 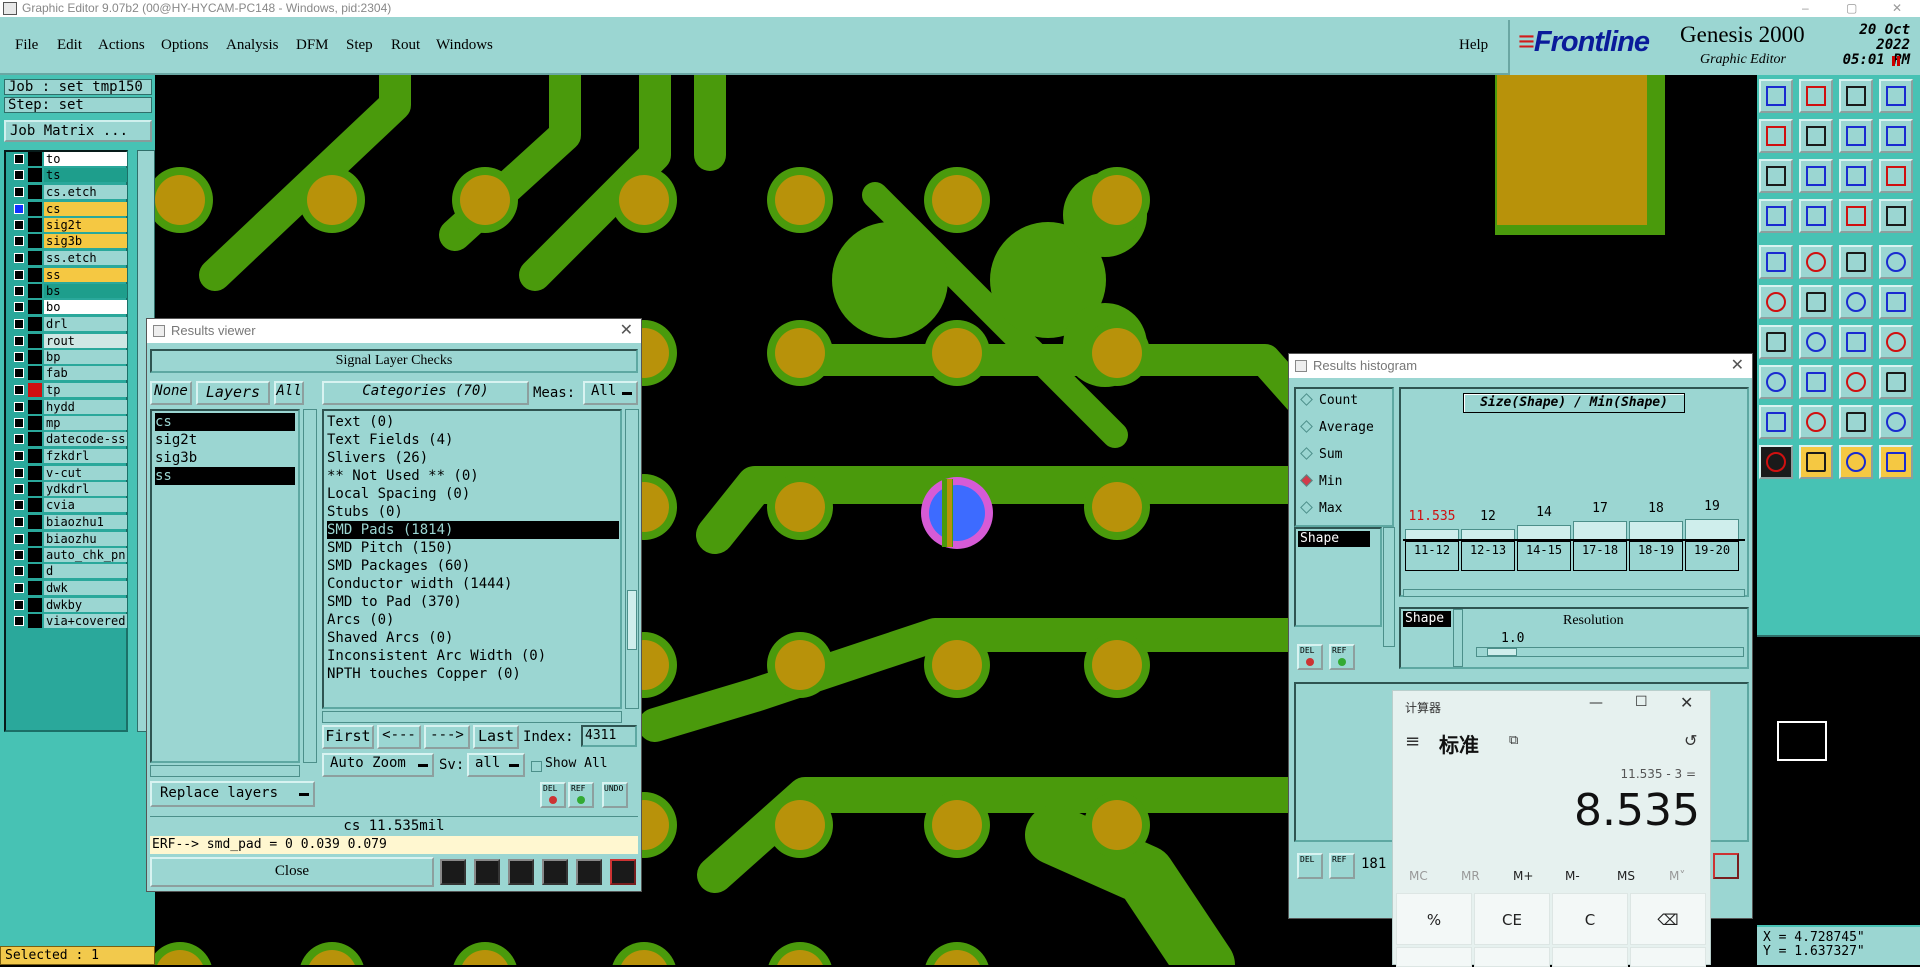 I want to click on memory-button: MS, so click(x=1626, y=876).